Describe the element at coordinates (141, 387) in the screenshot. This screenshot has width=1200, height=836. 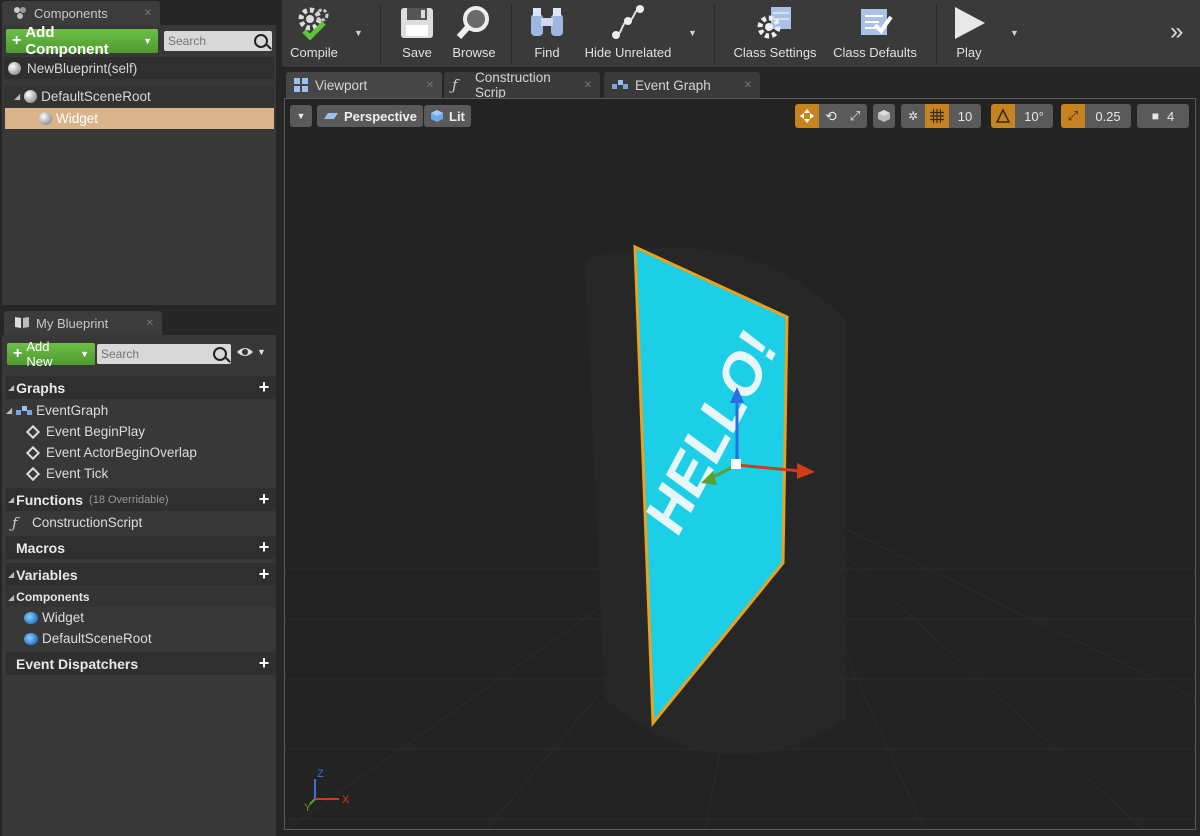
I see `section-graphs: ◢ Graphs +` at that location.